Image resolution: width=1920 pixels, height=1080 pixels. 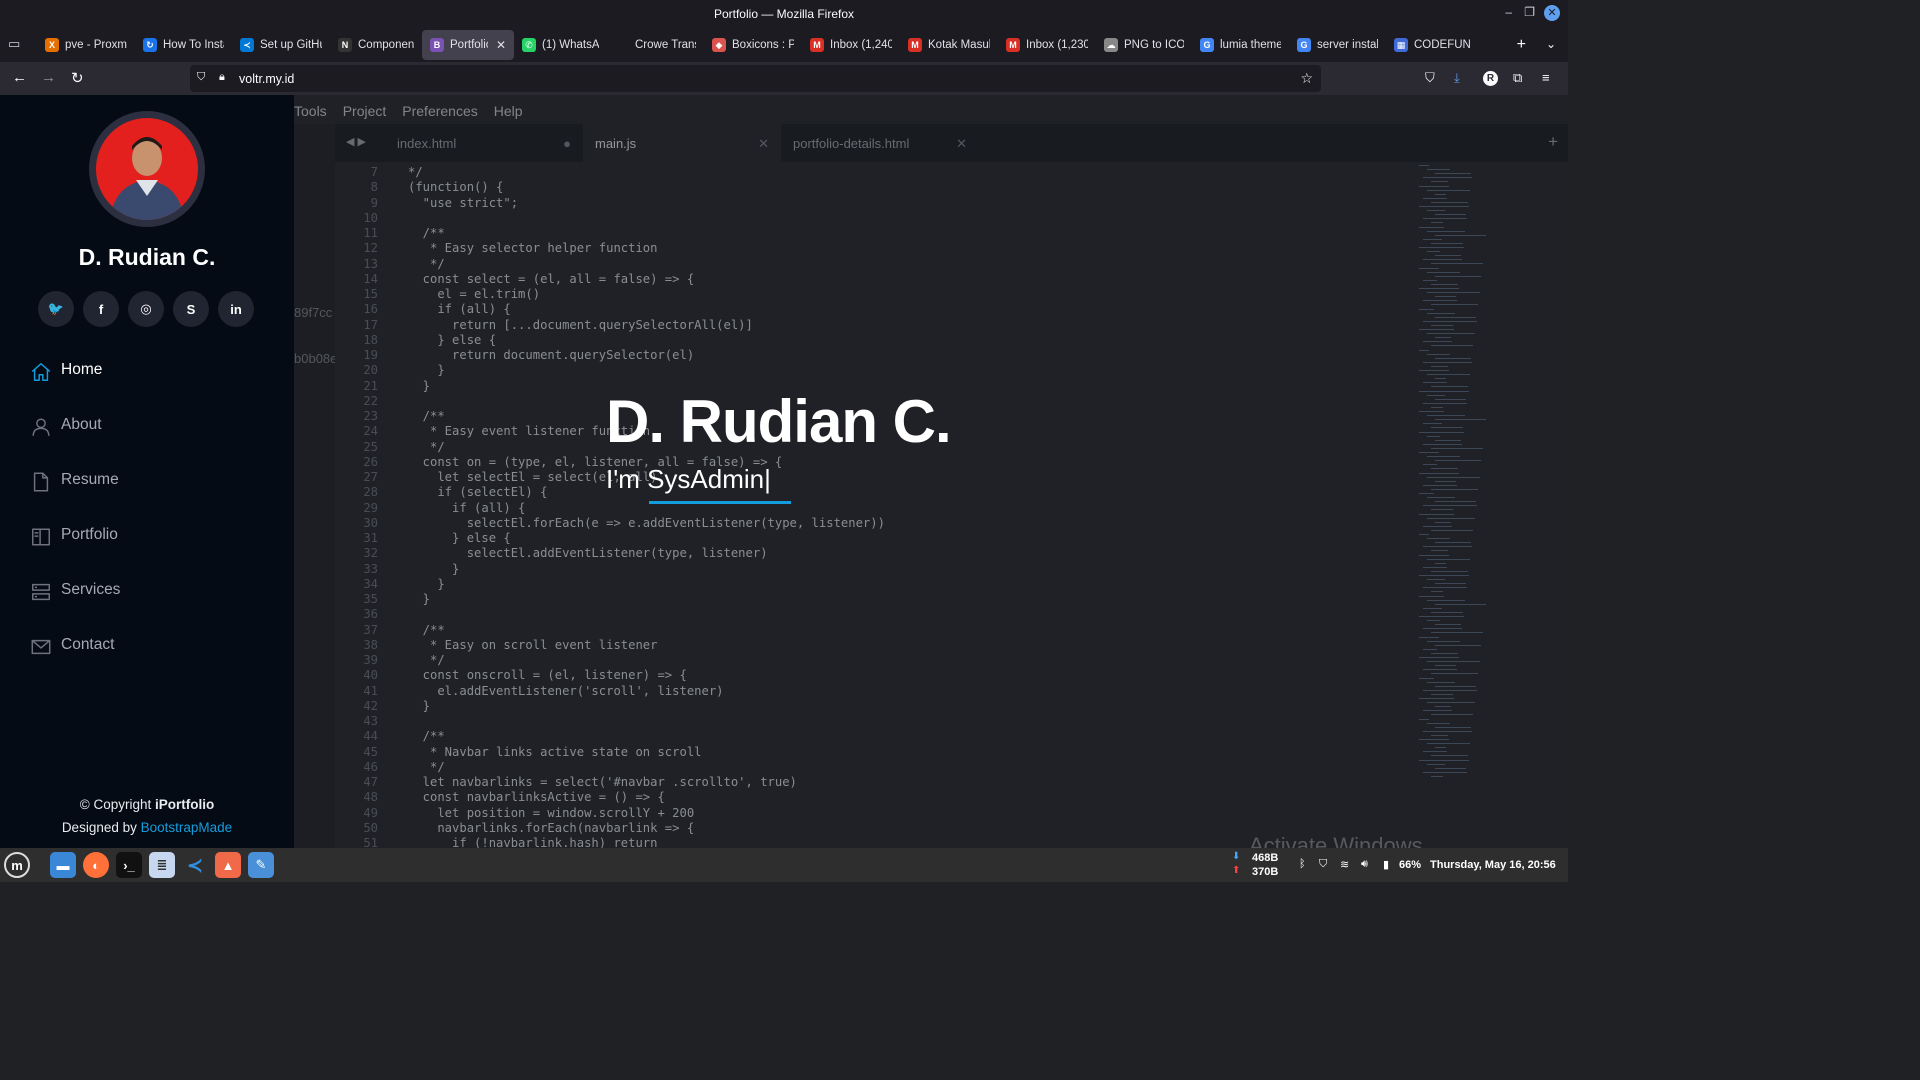 I want to click on tab: Glumia theme, so click(x=1240, y=45).